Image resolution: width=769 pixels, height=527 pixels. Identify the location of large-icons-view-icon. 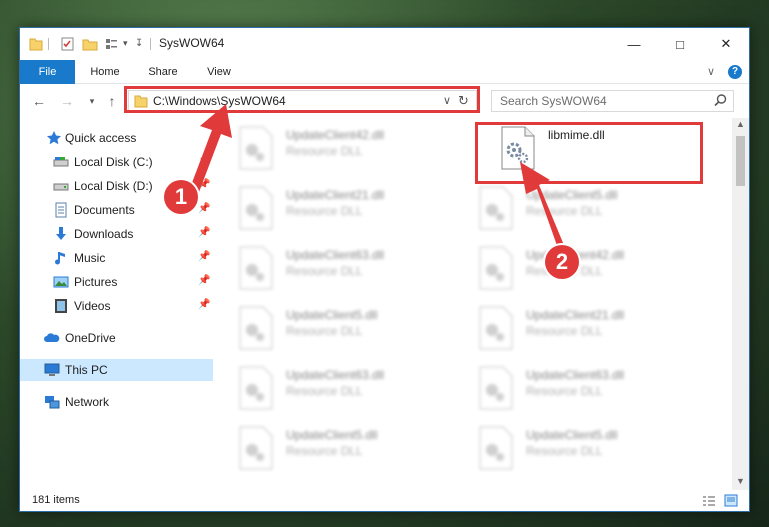
(731, 502).